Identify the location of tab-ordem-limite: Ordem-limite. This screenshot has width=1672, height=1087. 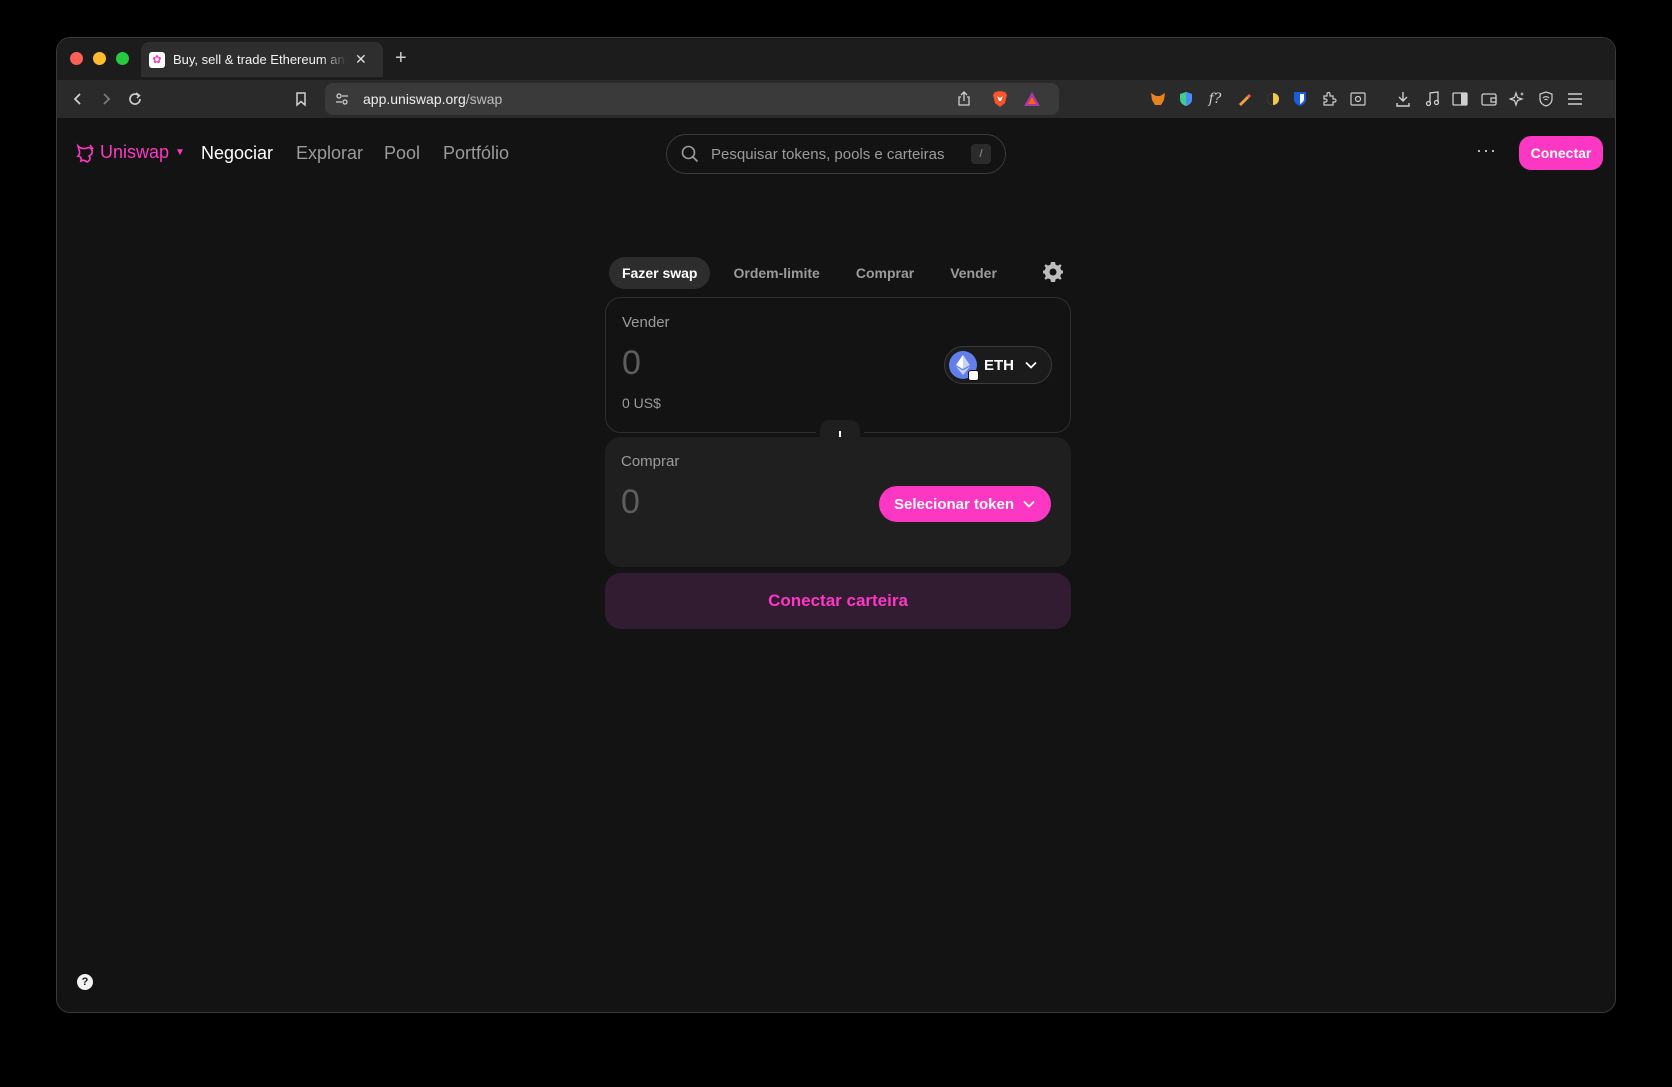
(776, 273).